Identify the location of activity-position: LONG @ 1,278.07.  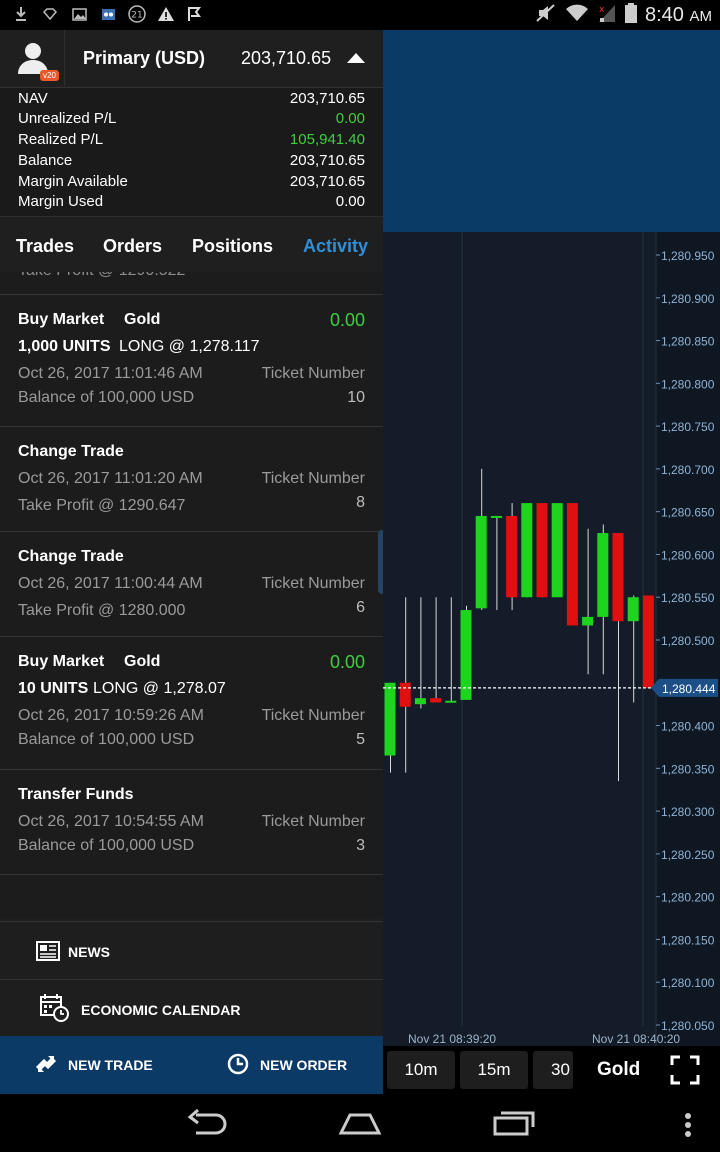
(159, 688).